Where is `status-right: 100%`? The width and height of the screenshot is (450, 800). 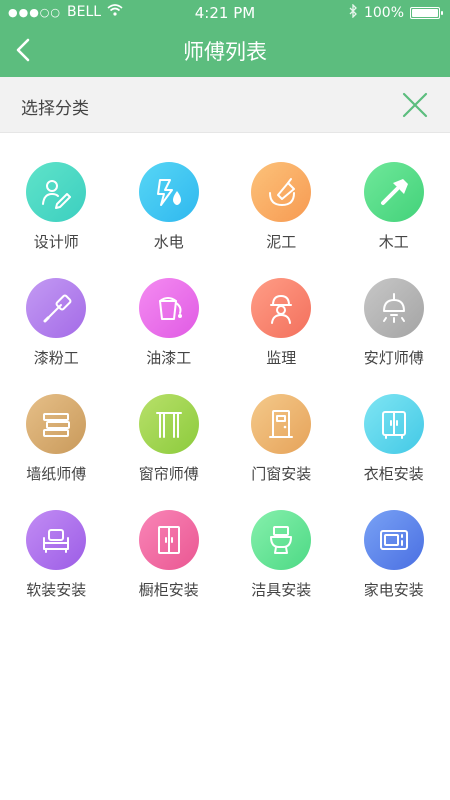 status-right: 100% is located at coordinates (396, 12).